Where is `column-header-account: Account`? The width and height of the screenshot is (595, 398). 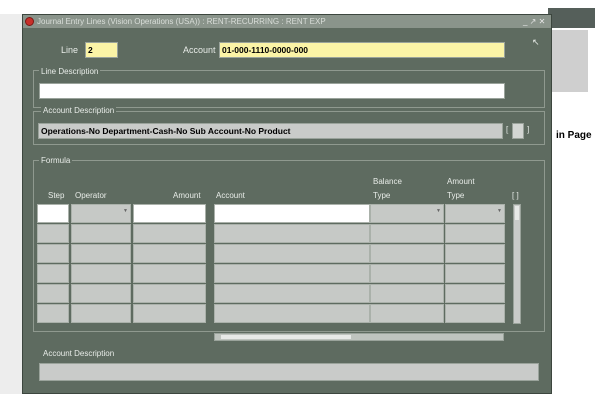
column-header-account: Account is located at coordinates (230, 195).